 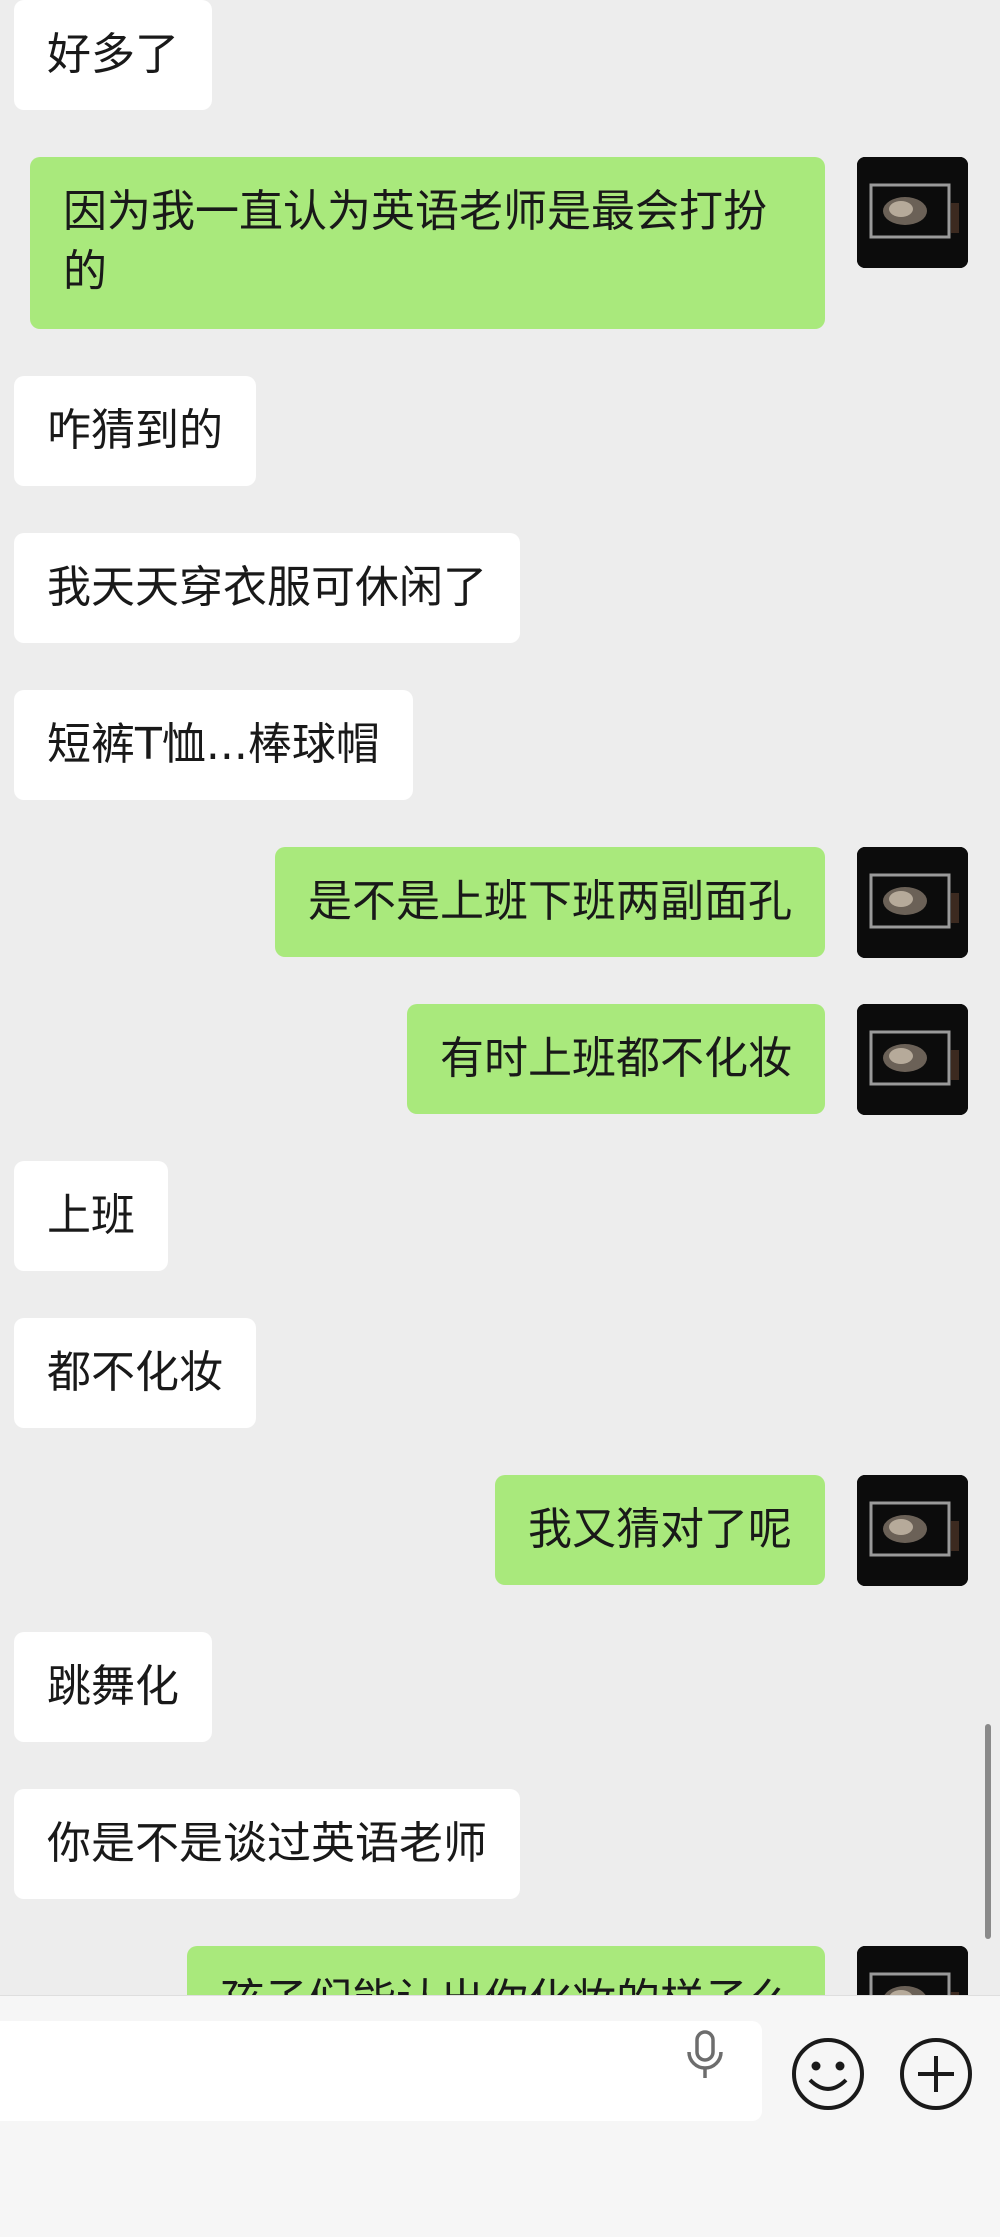 I want to click on message-text: 是不是上班下班两副面孔, so click(x=550, y=901).